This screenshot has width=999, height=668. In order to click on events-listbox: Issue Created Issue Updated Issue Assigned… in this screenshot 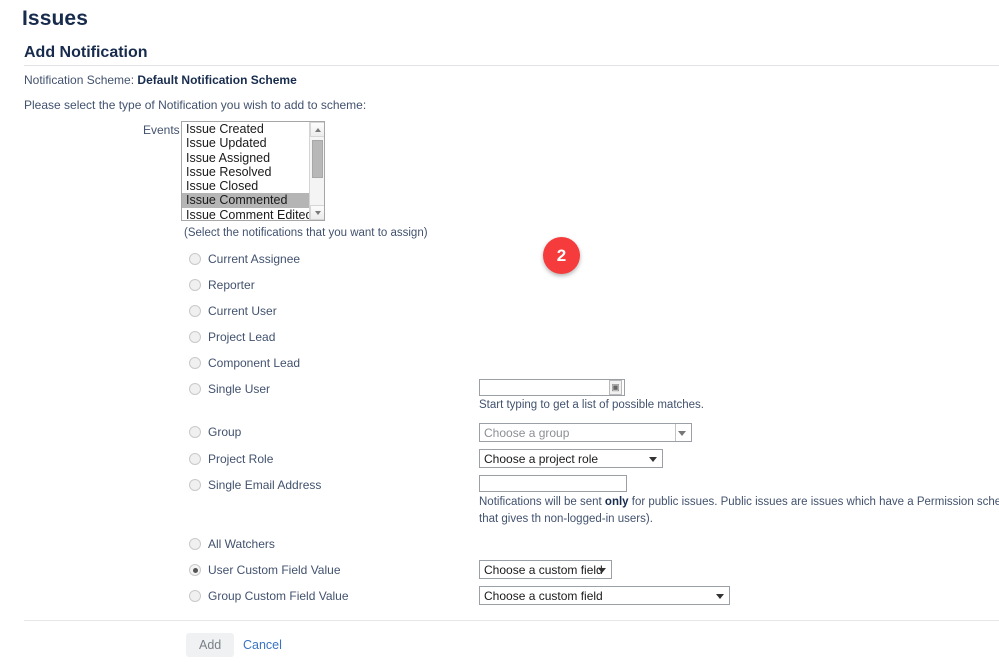, I will do `click(253, 171)`.